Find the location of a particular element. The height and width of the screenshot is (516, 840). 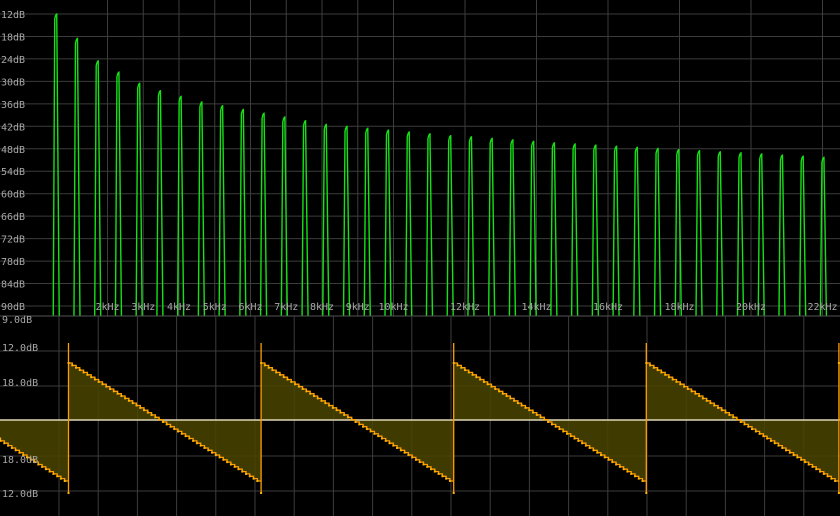

osc-label-lower: 12.0dB is located at coordinates (20, 494).